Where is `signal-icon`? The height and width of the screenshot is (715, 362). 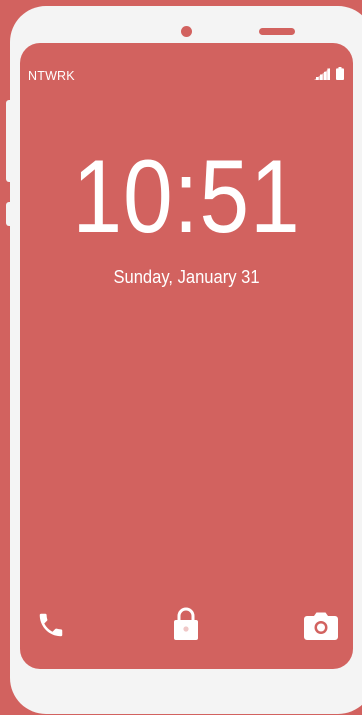
signal-icon is located at coordinates (322, 76).